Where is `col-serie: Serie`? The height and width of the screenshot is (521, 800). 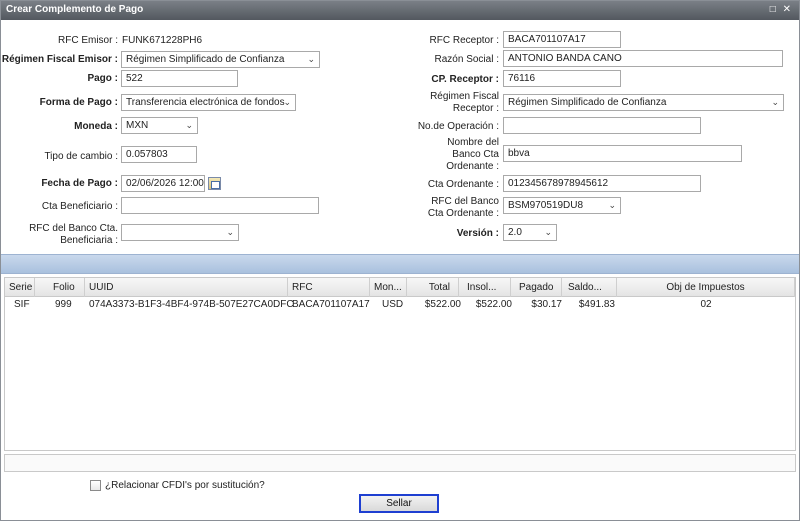
col-serie: Serie is located at coordinates (20, 287).